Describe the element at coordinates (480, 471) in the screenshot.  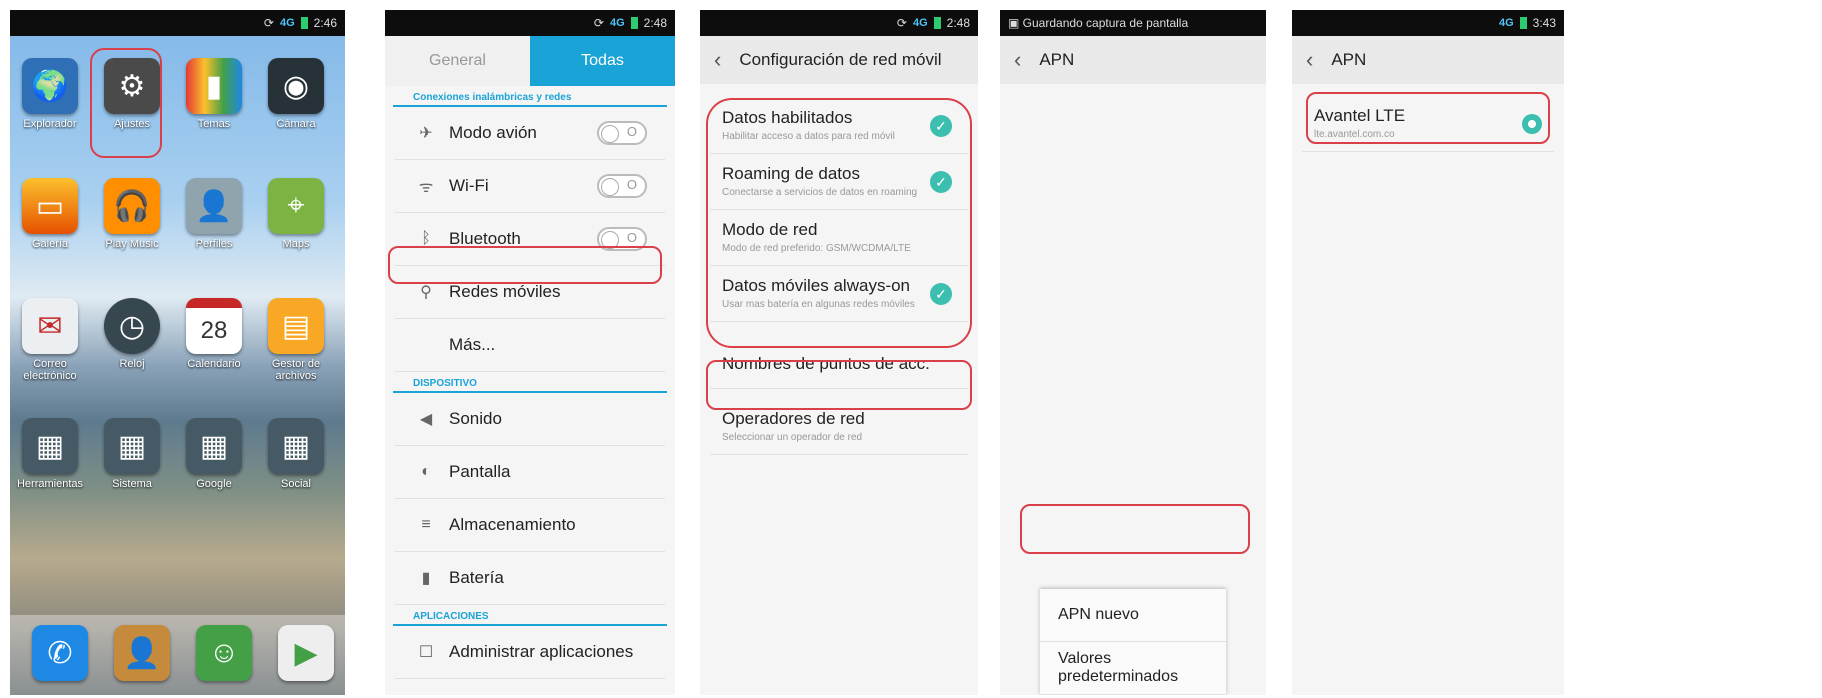
I see `setting-label: Pantalla` at that location.